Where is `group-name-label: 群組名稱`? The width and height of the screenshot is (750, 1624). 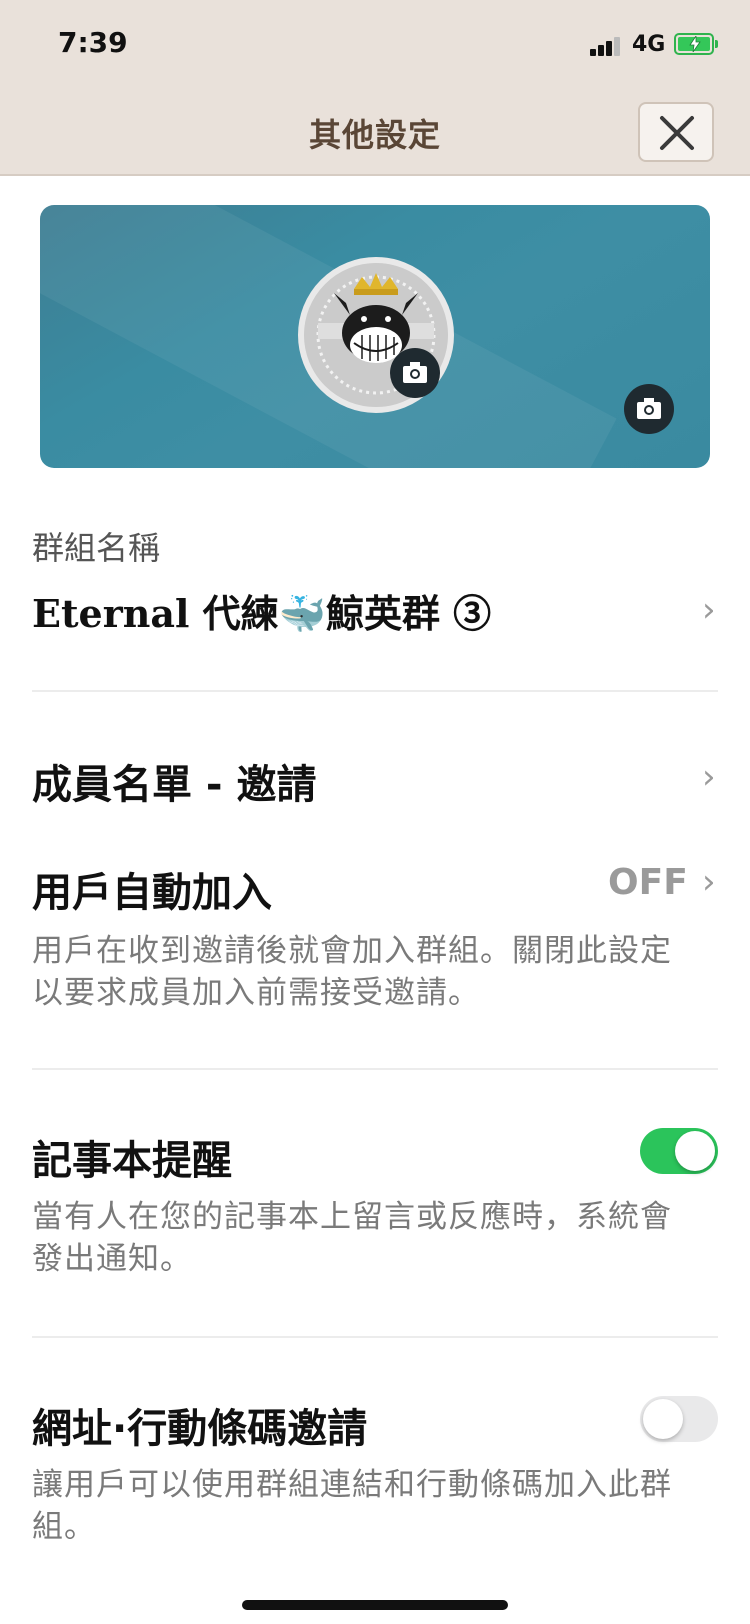 group-name-label: 群組名稱 is located at coordinates (96, 548).